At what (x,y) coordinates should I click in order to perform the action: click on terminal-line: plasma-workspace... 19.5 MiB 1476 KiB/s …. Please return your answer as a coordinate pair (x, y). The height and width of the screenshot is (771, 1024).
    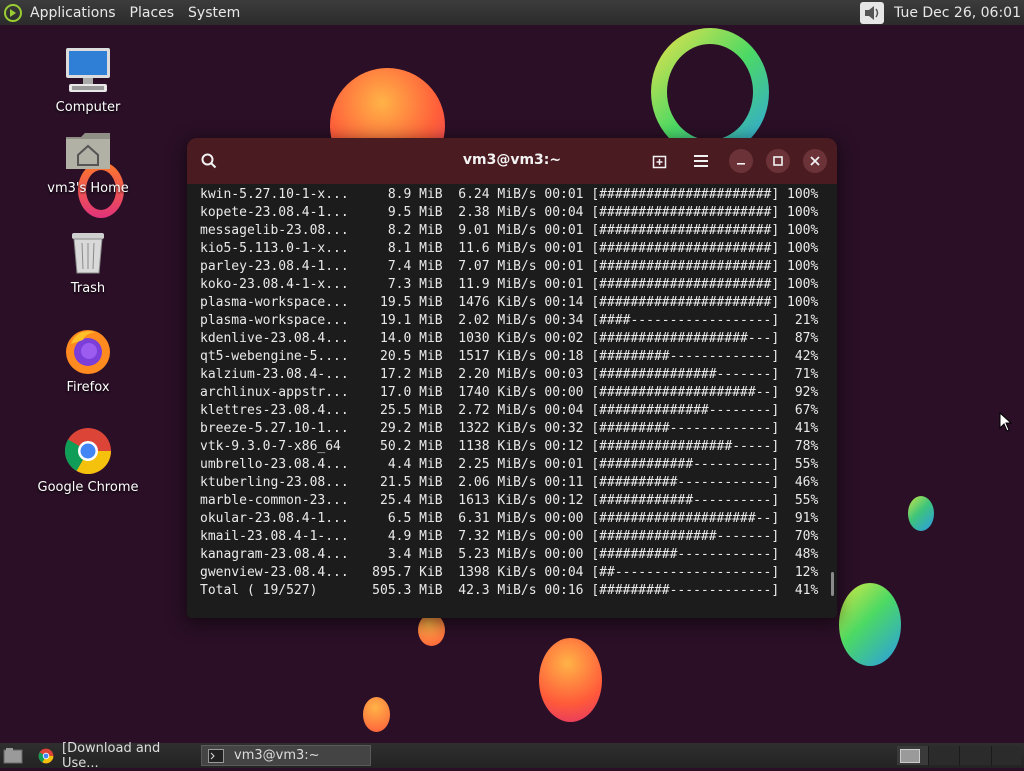
    Looking at the image, I should click on (509, 302).